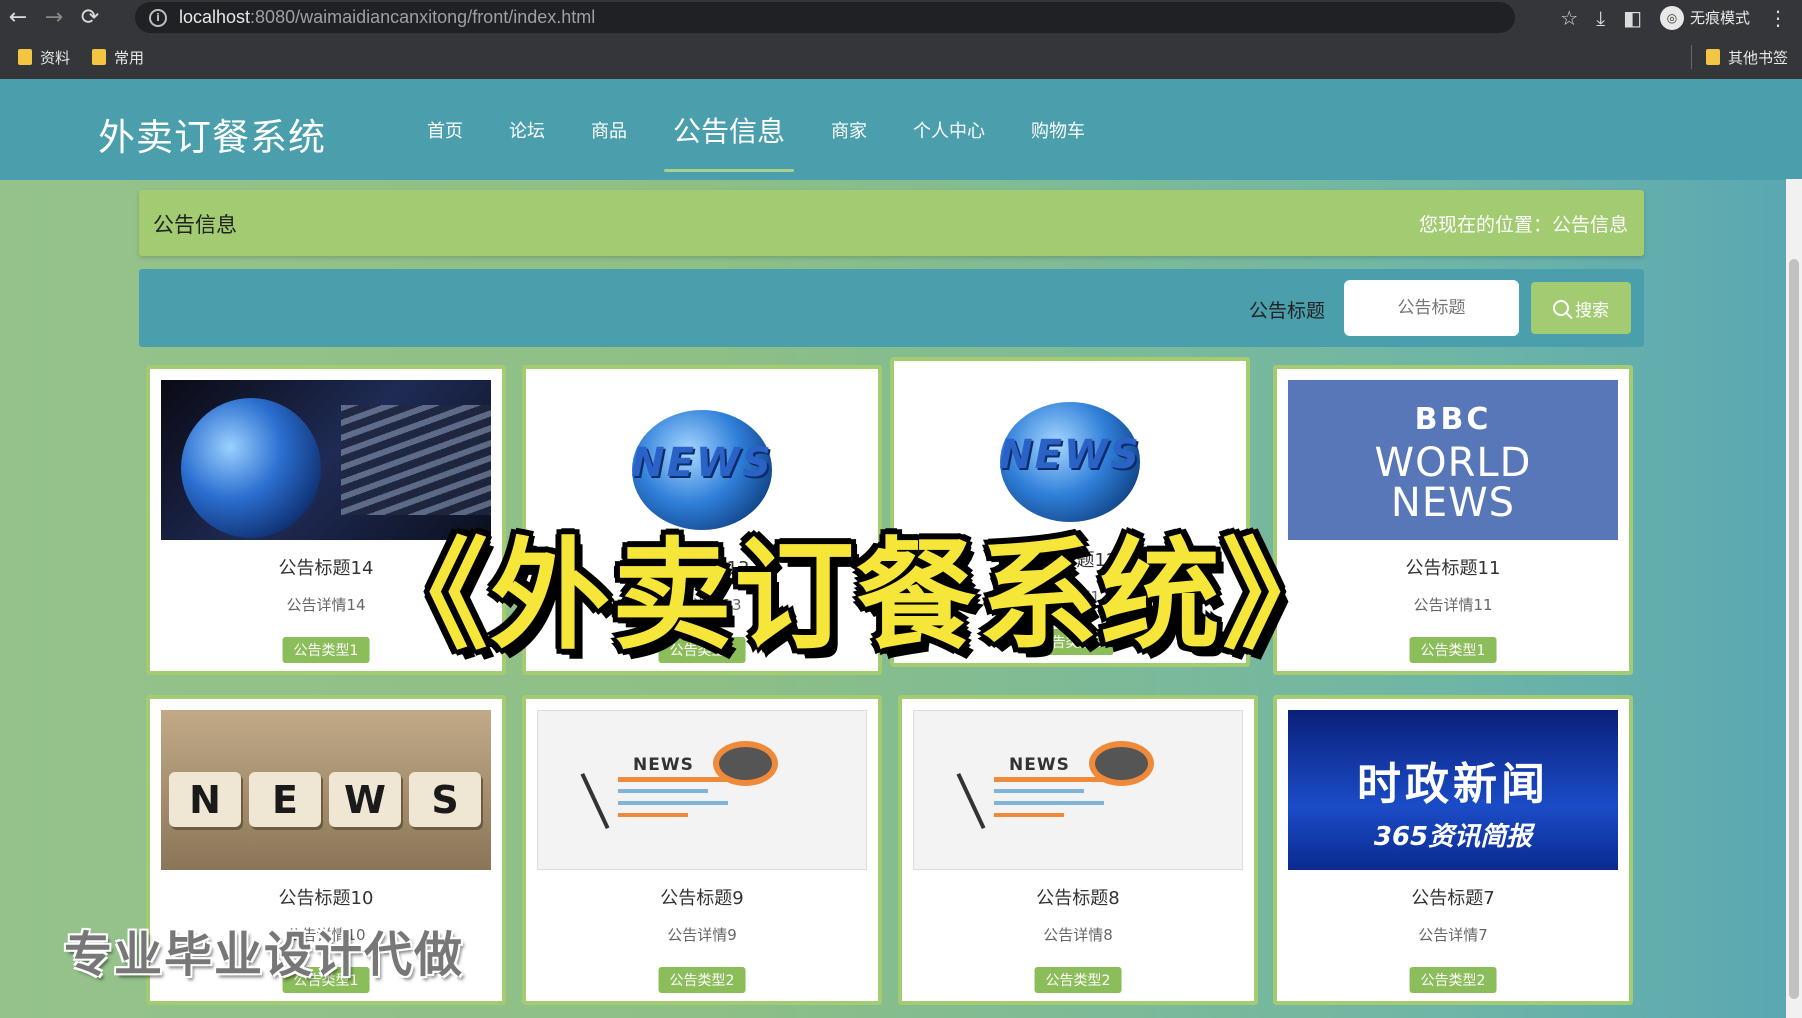  I want to click on announcement-card: 时政新闻 365资讯简报 公告标题7 公告详情7 公告类型2, so click(1453, 850).